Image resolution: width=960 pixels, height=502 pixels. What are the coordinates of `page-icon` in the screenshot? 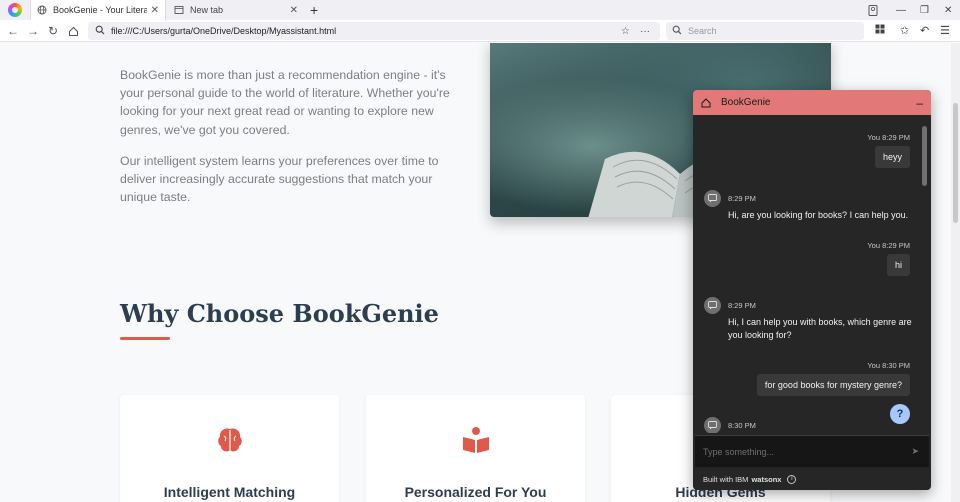 It's located at (179, 10).